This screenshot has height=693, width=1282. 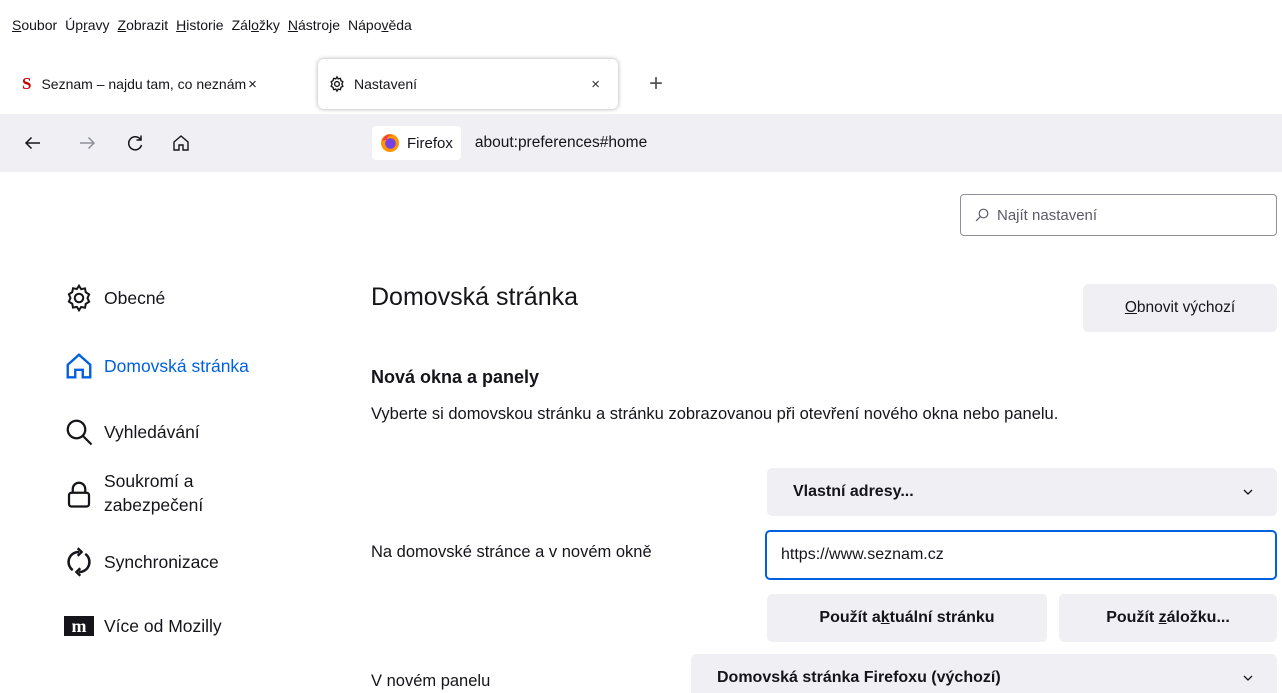 What do you see at coordinates (84, 494) in the screenshot?
I see `lock-icon` at bounding box center [84, 494].